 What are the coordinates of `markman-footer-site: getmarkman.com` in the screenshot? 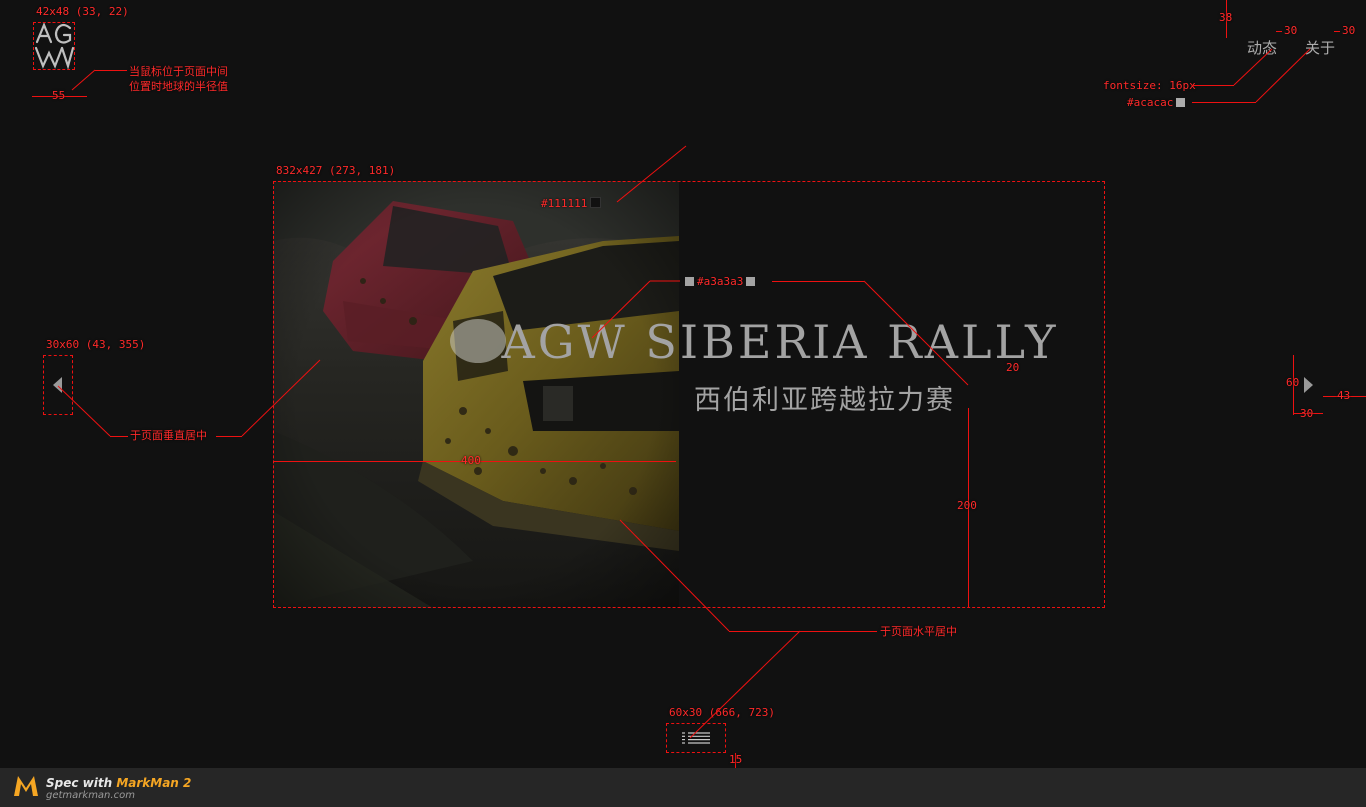 It's located at (90, 795).